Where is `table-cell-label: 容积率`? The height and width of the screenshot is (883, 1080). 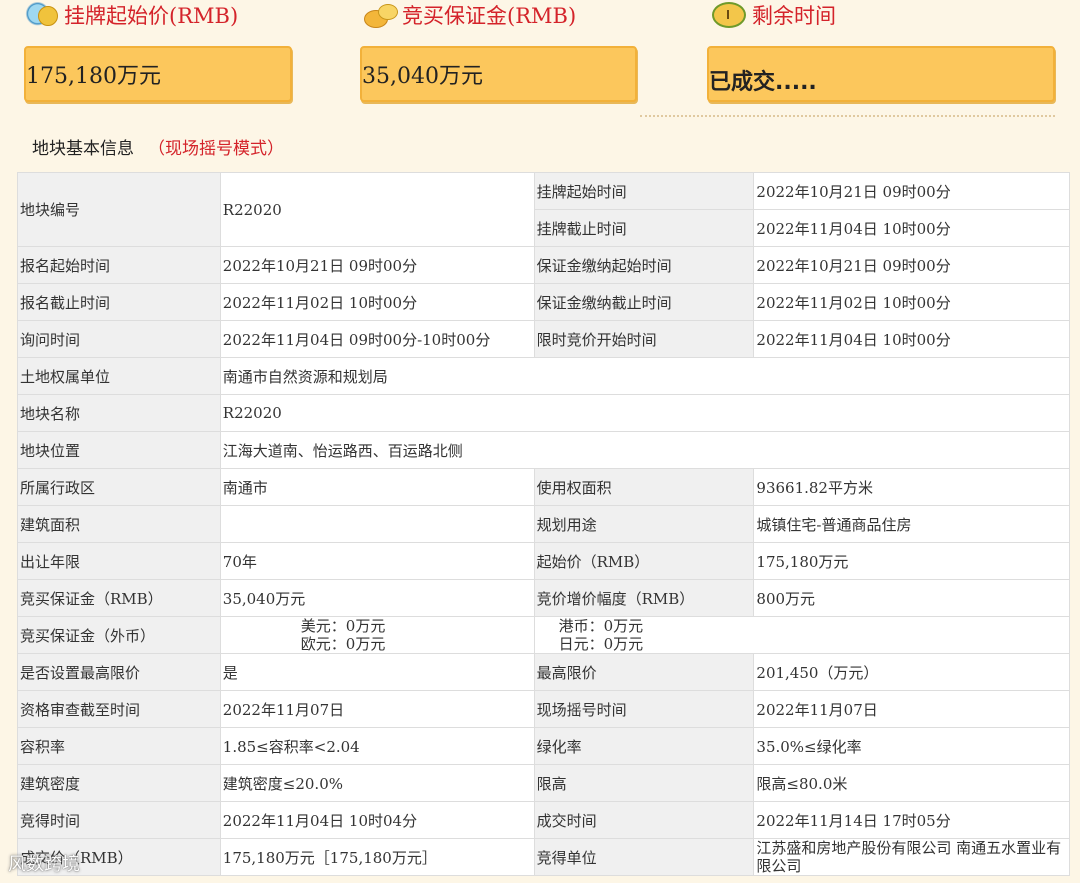 table-cell-label: 容积率 is located at coordinates (119, 746).